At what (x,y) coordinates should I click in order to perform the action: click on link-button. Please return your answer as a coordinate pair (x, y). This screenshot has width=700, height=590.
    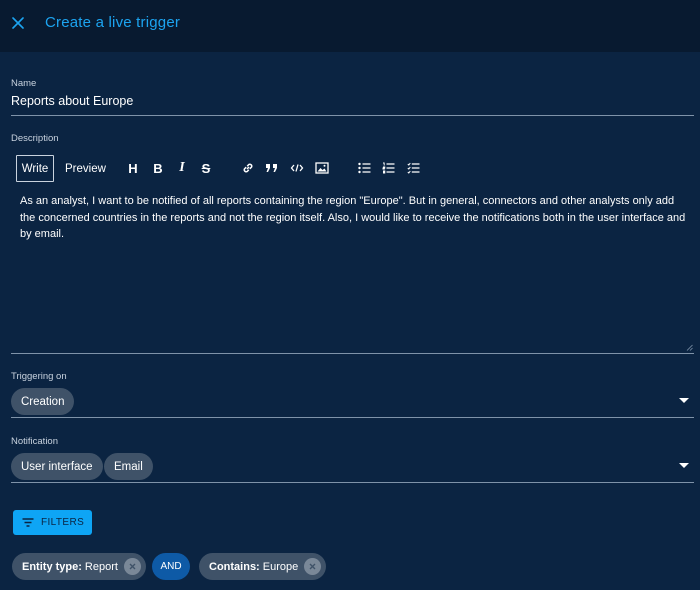
    Looking at the image, I should click on (248, 168).